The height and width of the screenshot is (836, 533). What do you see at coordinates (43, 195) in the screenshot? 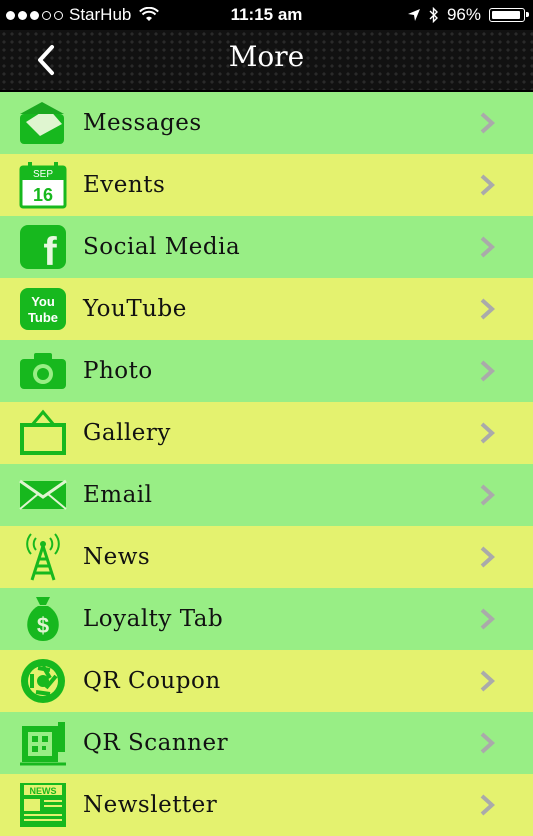
I see `svg-text: 16` at bounding box center [43, 195].